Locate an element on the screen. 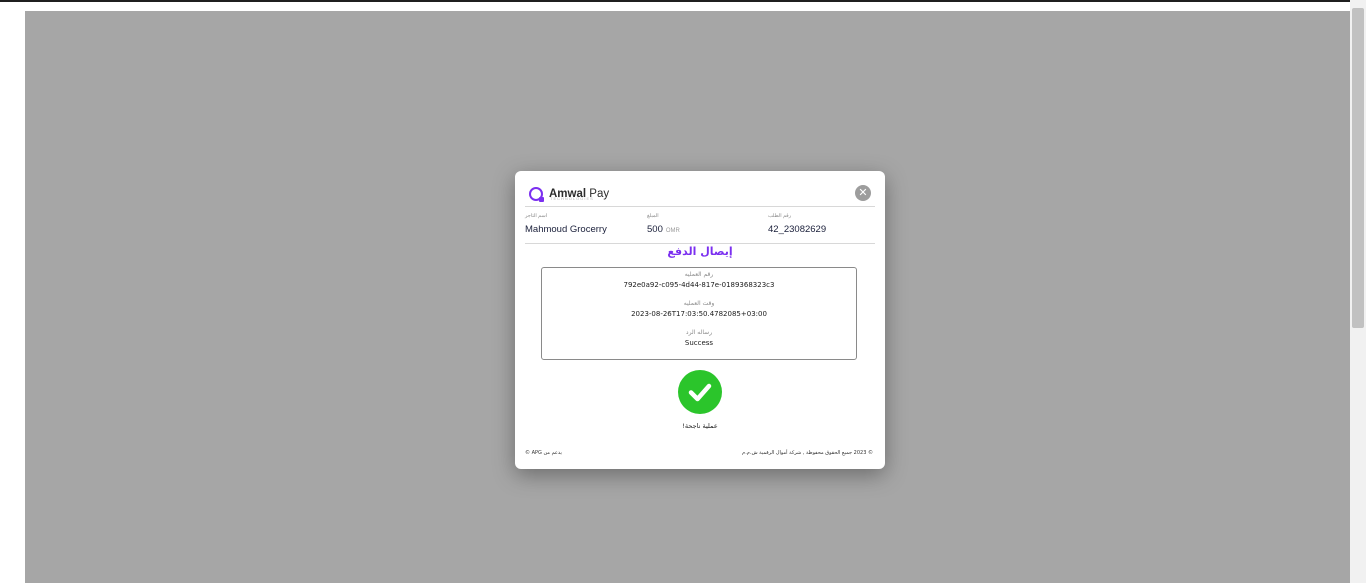  amount-label: المبلغ is located at coordinates (653, 216).